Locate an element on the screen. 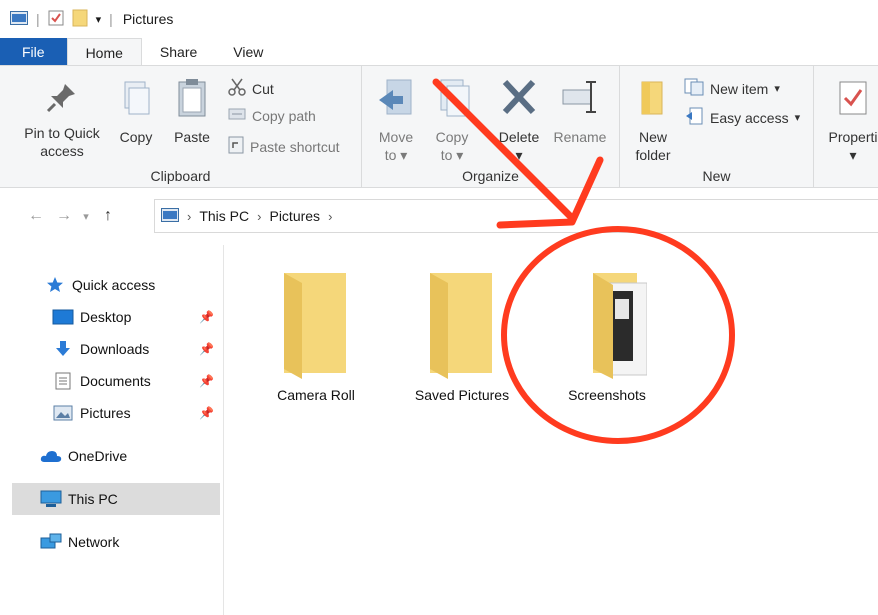  copy-path-button: Copy path is located at coordinates (272, 115).